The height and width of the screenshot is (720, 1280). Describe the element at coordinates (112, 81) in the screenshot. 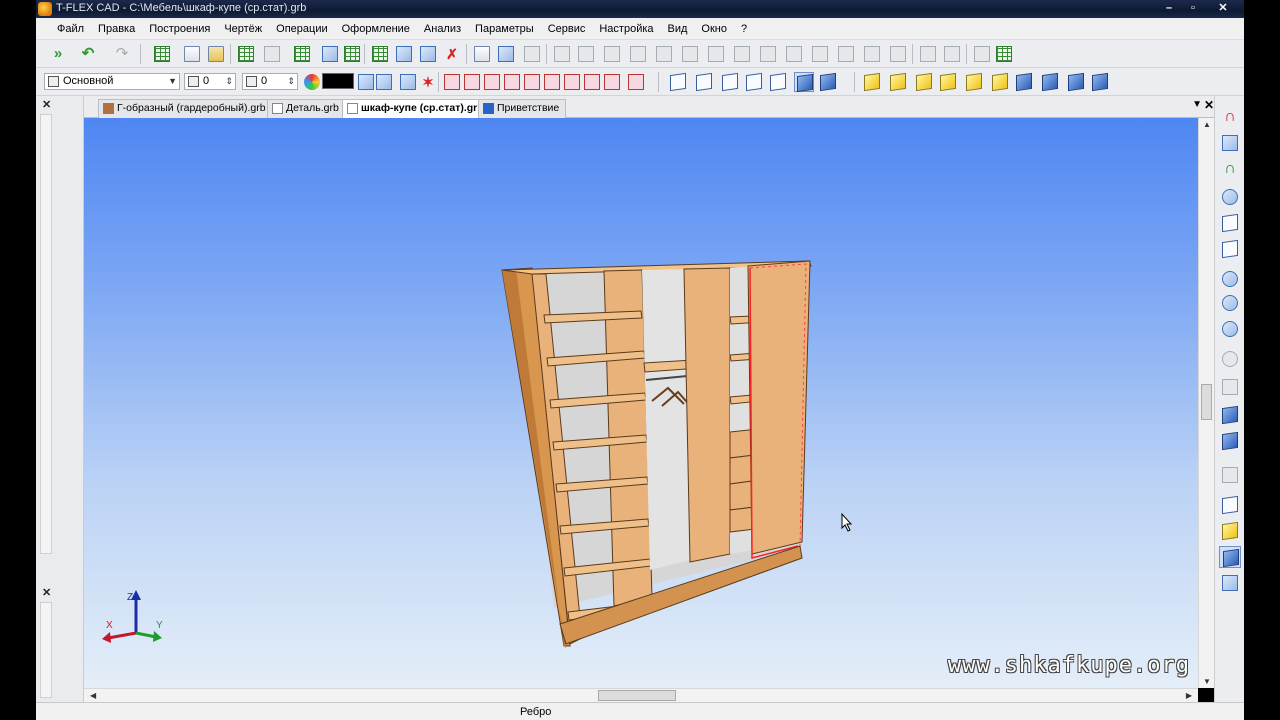

I see `layer-select: Основной ▼` at that location.